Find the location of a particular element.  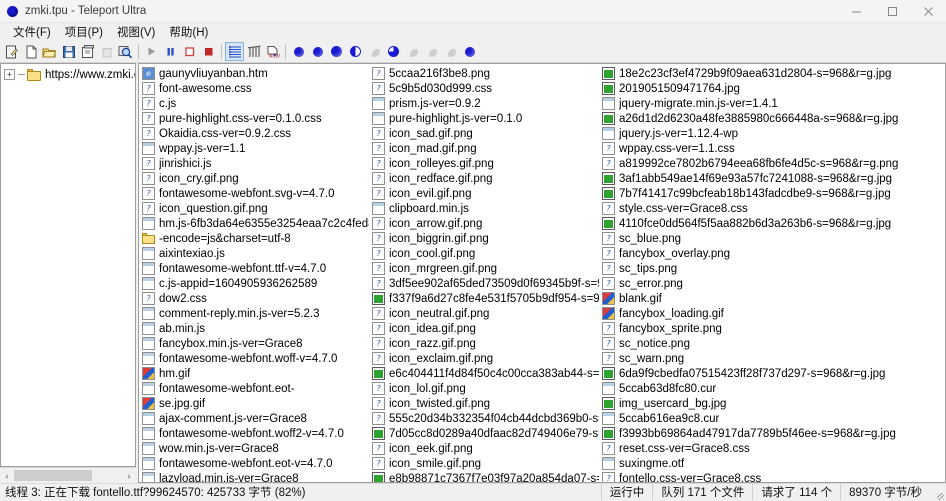

file-row: ? font-awesome.css is located at coordinates (254, 88).